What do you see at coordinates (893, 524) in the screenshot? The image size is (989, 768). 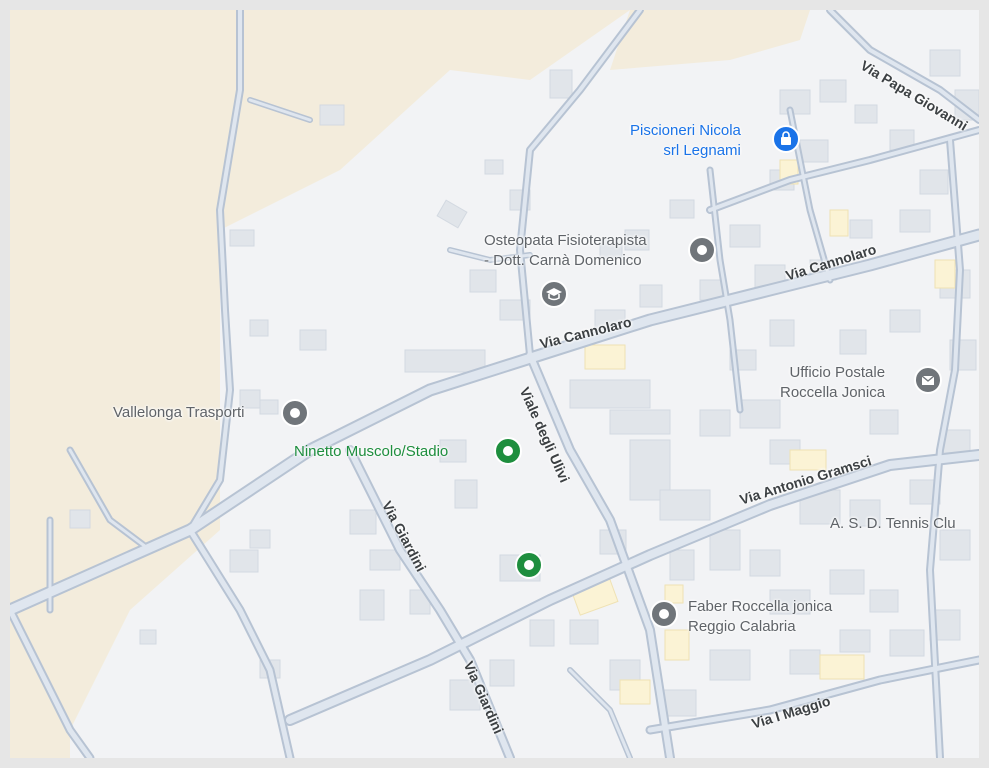 I see `poi-label-tennis-club: A. S. D. Tennis Clu` at bounding box center [893, 524].